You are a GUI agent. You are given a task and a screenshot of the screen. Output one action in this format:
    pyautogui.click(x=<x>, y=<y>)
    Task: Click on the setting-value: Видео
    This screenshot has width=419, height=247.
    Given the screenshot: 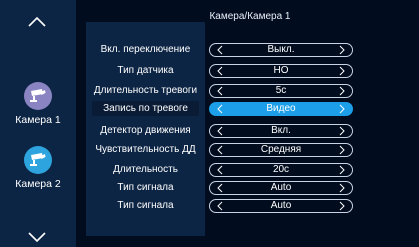 What is the action you would take?
    pyautogui.click(x=281, y=108)
    